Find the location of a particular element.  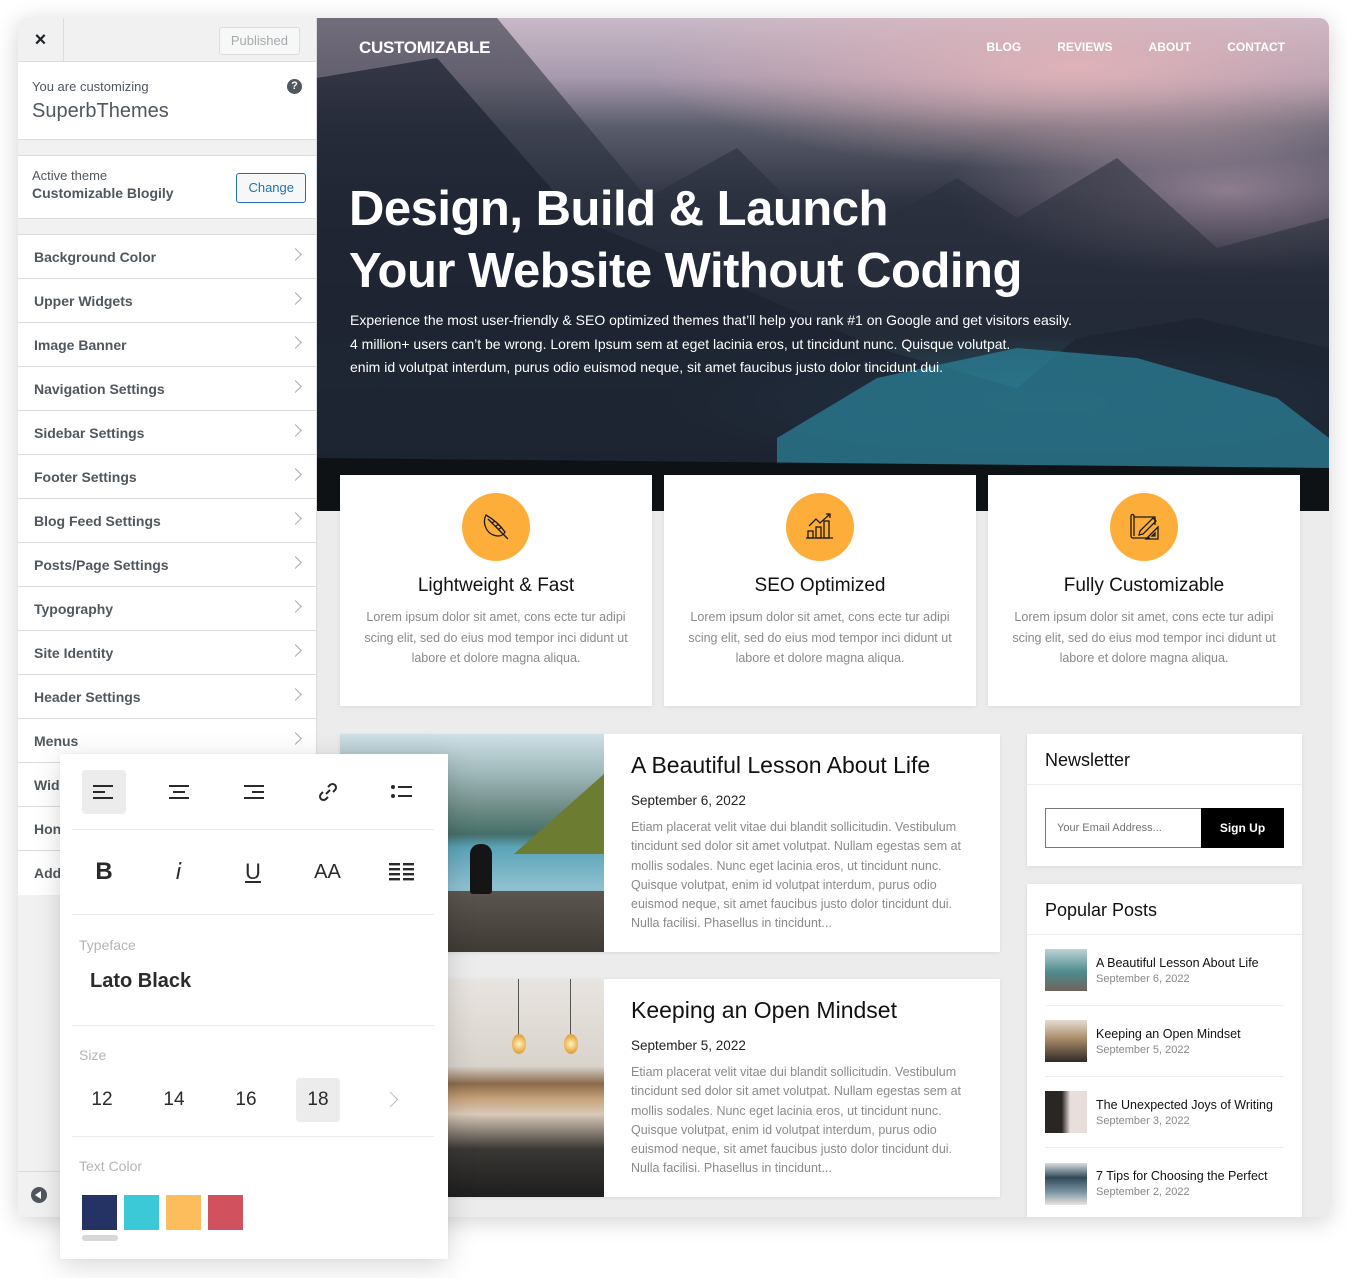

color-swatches is located at coordinates (162, 1212).